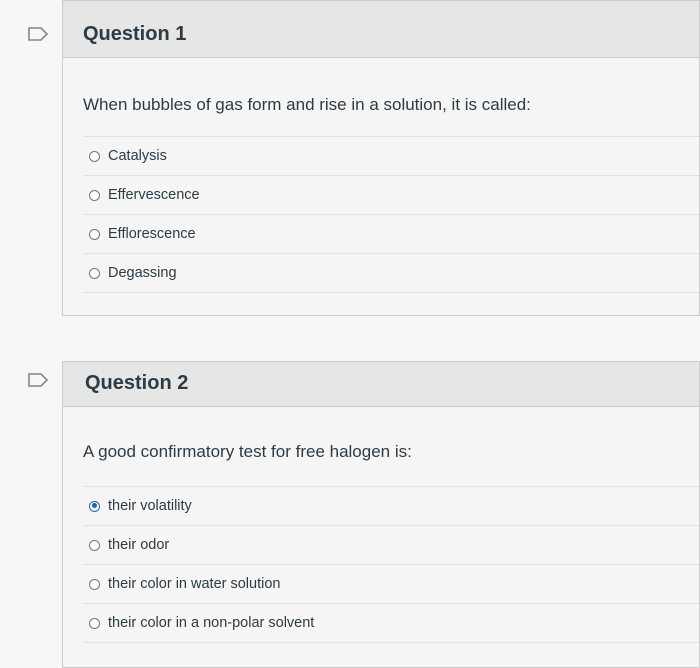 This screenshot has width=700, height=668. What do you see at coordinates (211, 623) in the screenshot?
I see `answer-label: their color in a non-polar solvent` at bounding box center [211, 623].